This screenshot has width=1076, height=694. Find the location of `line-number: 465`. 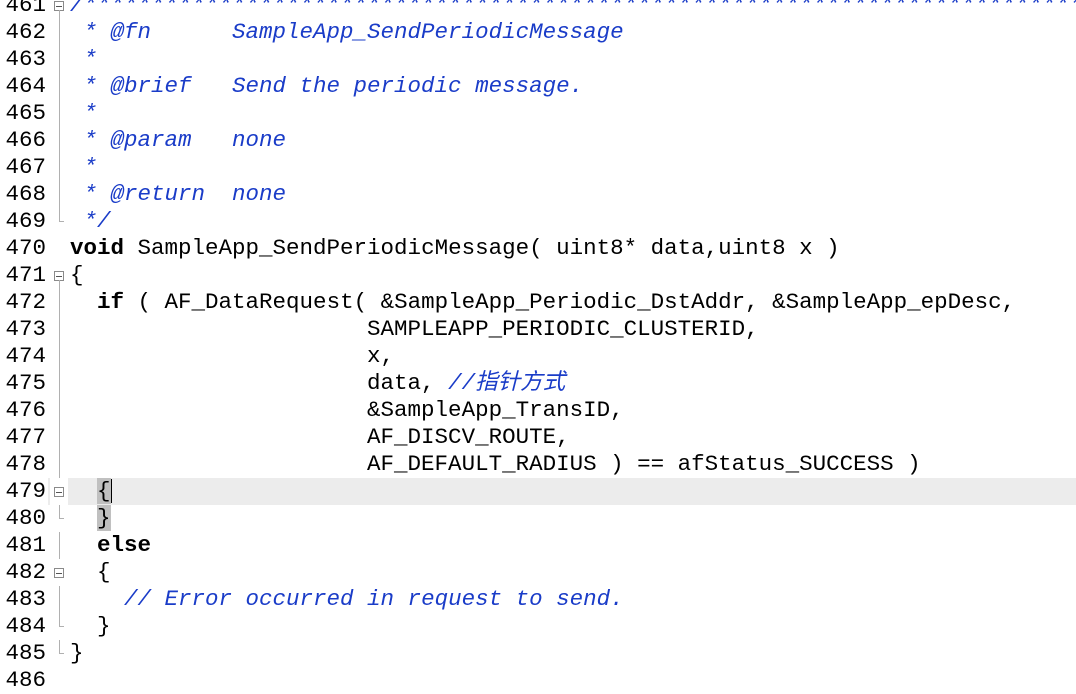

line-number: 465 is located at coordinates (24, 113).